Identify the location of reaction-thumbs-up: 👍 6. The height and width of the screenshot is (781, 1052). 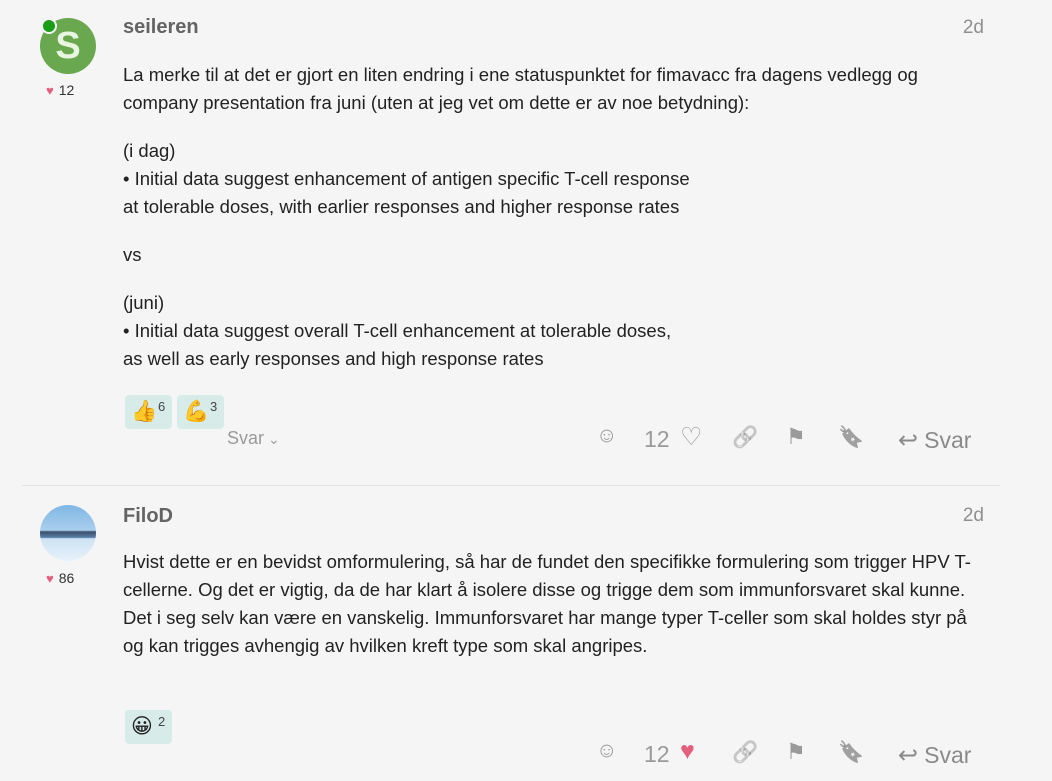
(148, 412).